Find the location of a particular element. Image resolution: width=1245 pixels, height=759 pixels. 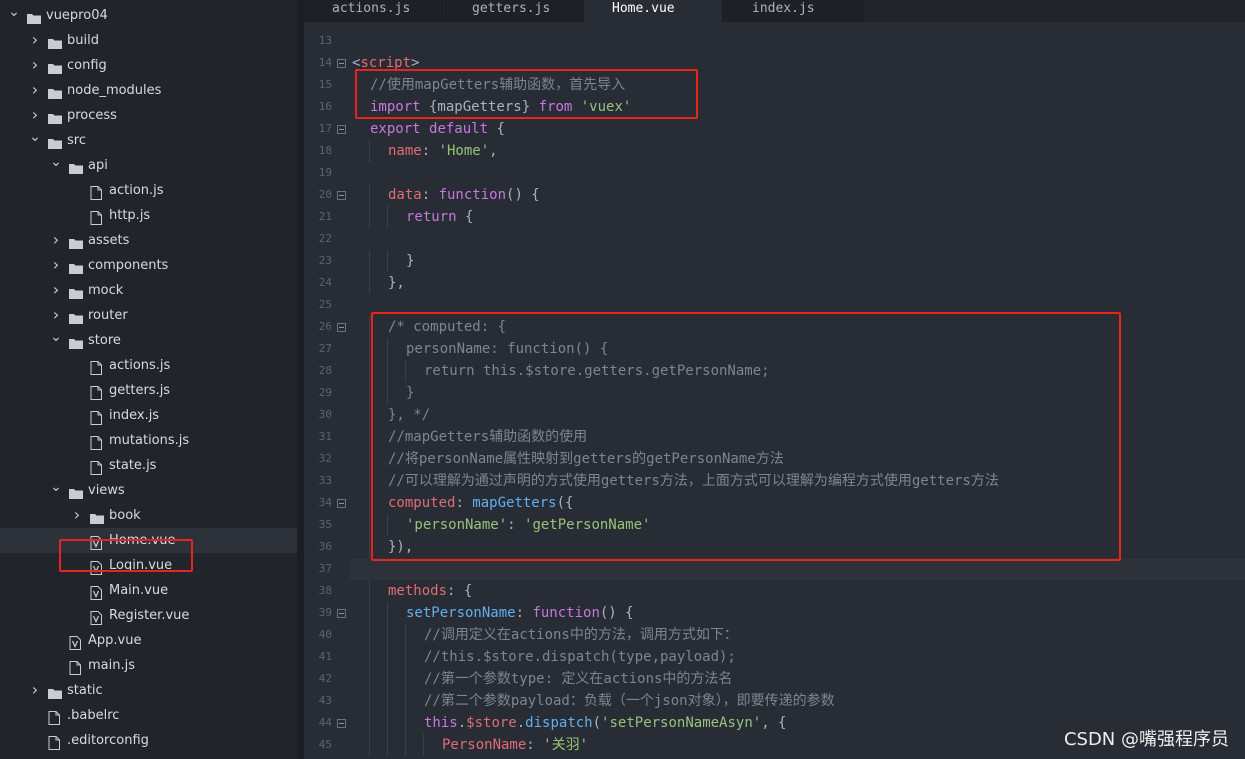

tree-item: Login.vue is located at coordinates (148, 565).